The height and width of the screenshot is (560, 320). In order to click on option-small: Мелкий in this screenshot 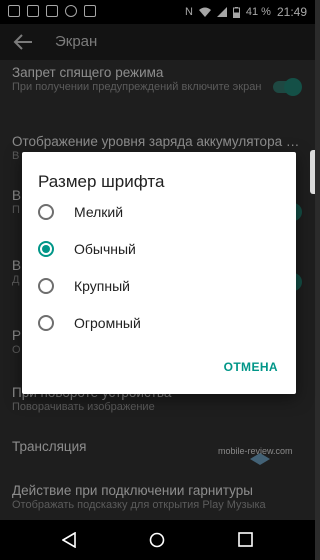, I will do `click(158, 212)`.